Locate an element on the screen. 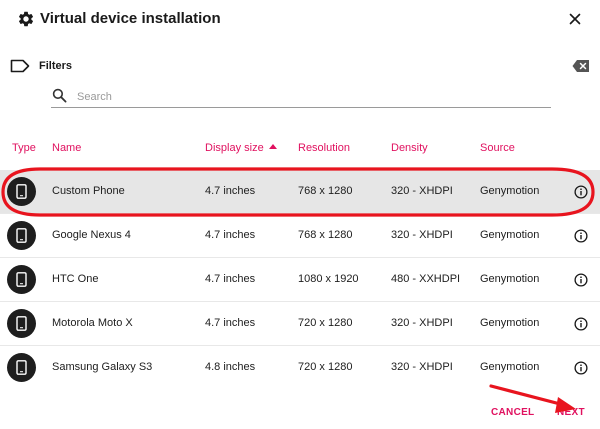 The height and width of the screenshot is (429, 600). dialog-titlebar: Virtual device installation is located at coordinates (300, 20).